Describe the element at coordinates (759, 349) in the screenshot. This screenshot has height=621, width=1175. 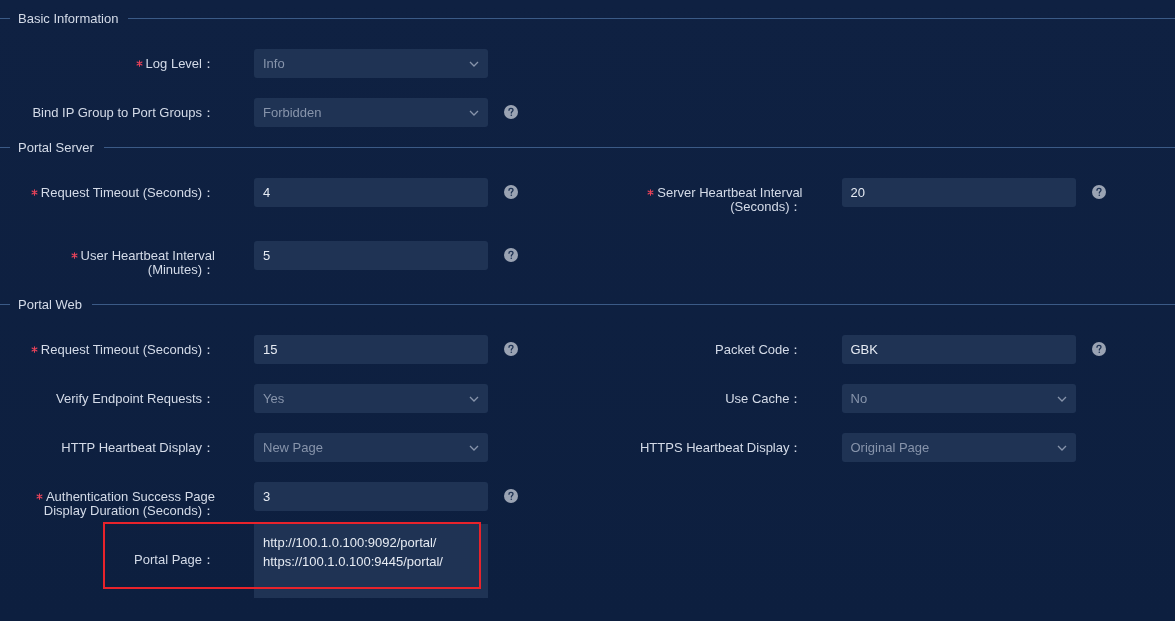
I see `field-label: Packet Code：` at that location.